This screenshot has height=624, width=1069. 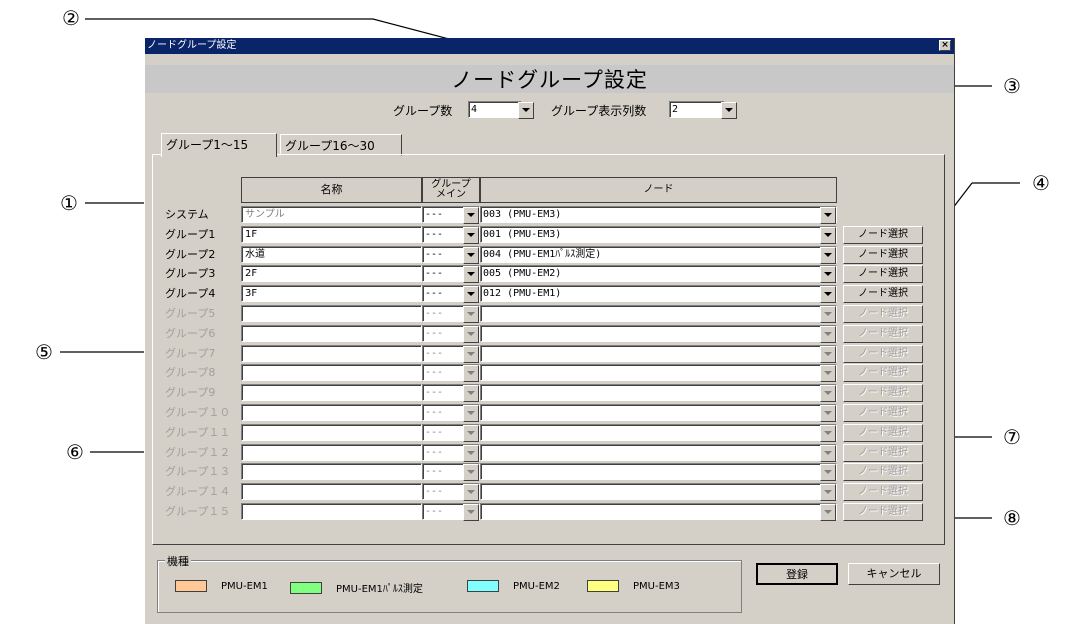 What do you see at coordinates (522, 294) in the screenshot?
I see `row-node-value: 012 (PMU-EM1)` at bounding box center [522, 294].